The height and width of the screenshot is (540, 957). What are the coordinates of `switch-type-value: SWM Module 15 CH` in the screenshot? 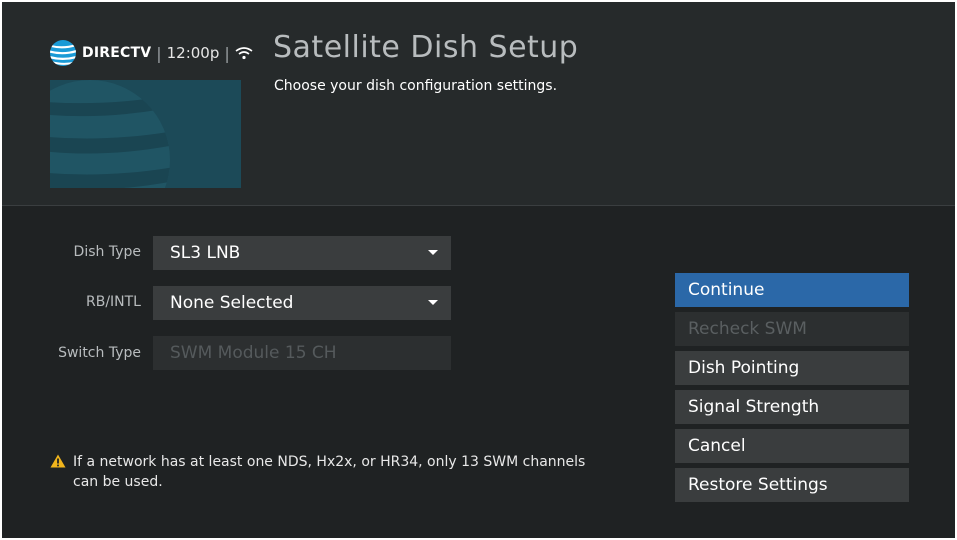 It's located at (253, 353).